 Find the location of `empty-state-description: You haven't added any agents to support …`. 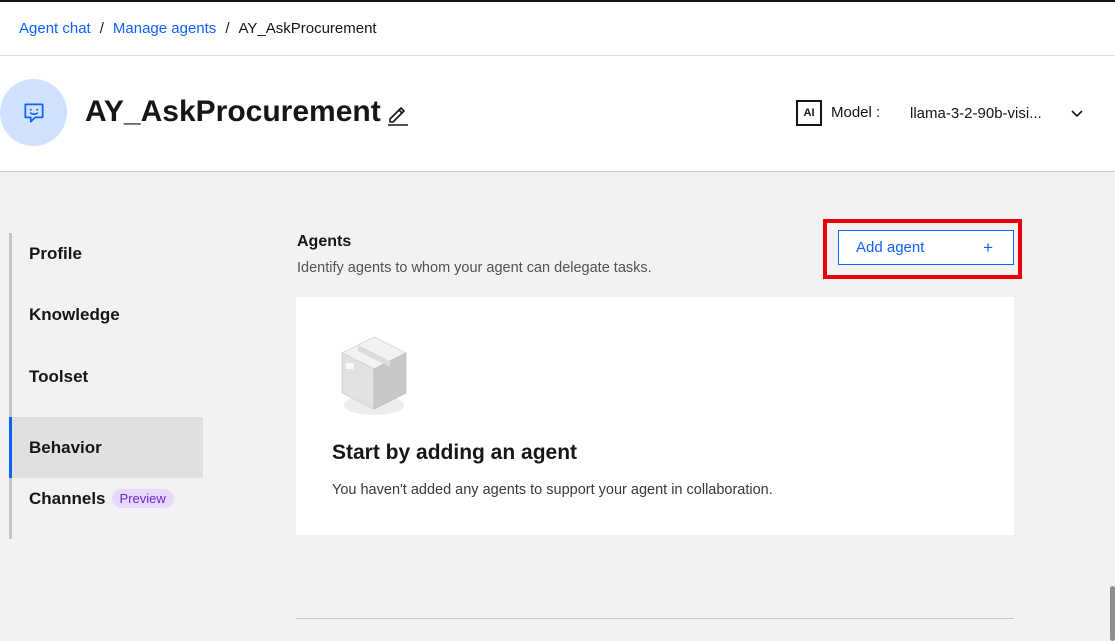

empty-state-description: You haven't added any agents to support … is located at coordinates (552, 490).